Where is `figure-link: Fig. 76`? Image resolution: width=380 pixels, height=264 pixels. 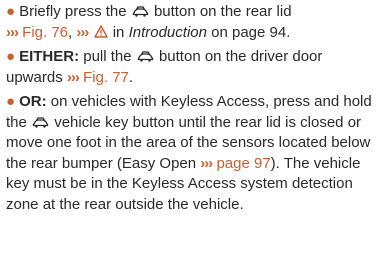 figure-link: Fig. 76 is located at coordinates (45, 32).